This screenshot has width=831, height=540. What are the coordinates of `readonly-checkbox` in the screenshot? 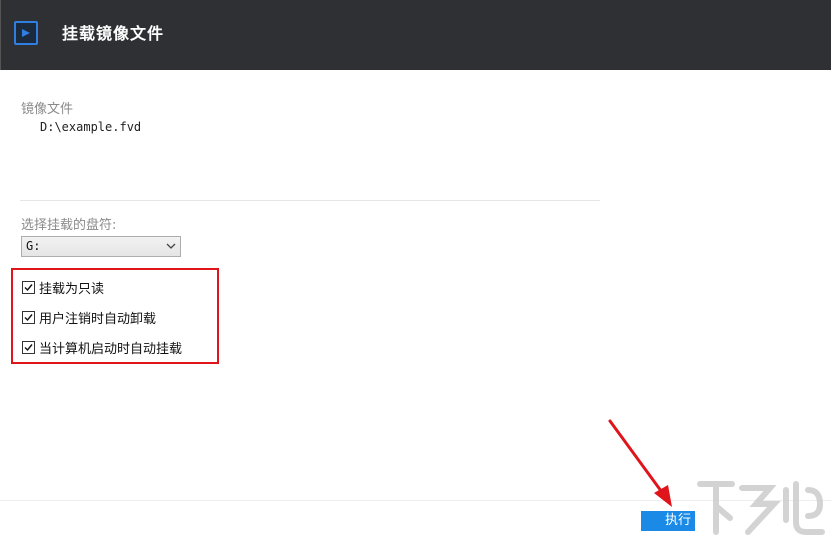 It's located at (28, 287).